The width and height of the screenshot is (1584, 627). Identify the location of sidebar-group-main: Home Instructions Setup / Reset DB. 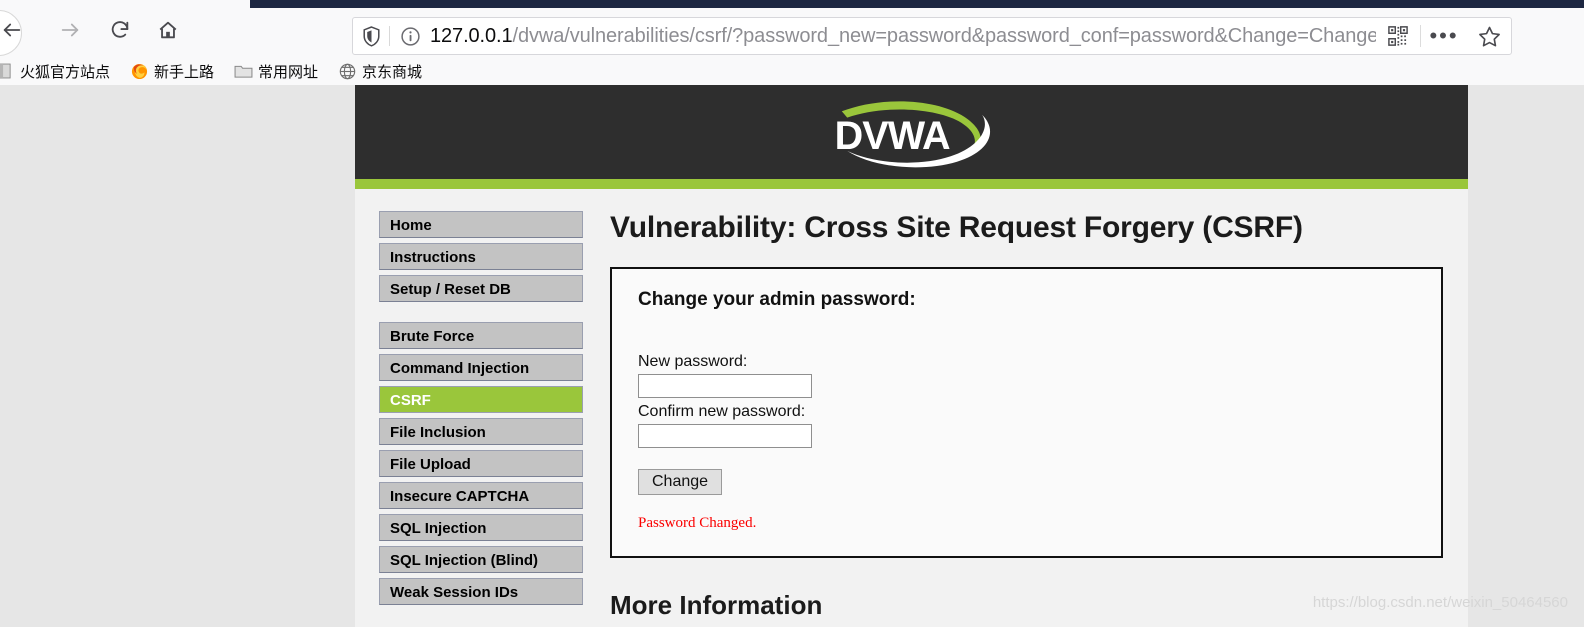
(481, 256).